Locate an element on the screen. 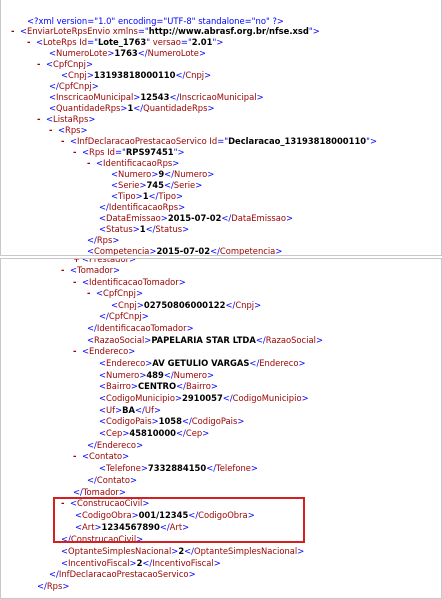 The image size is (442, 599). attribute-name: versao is located at coordinates (165, 42).